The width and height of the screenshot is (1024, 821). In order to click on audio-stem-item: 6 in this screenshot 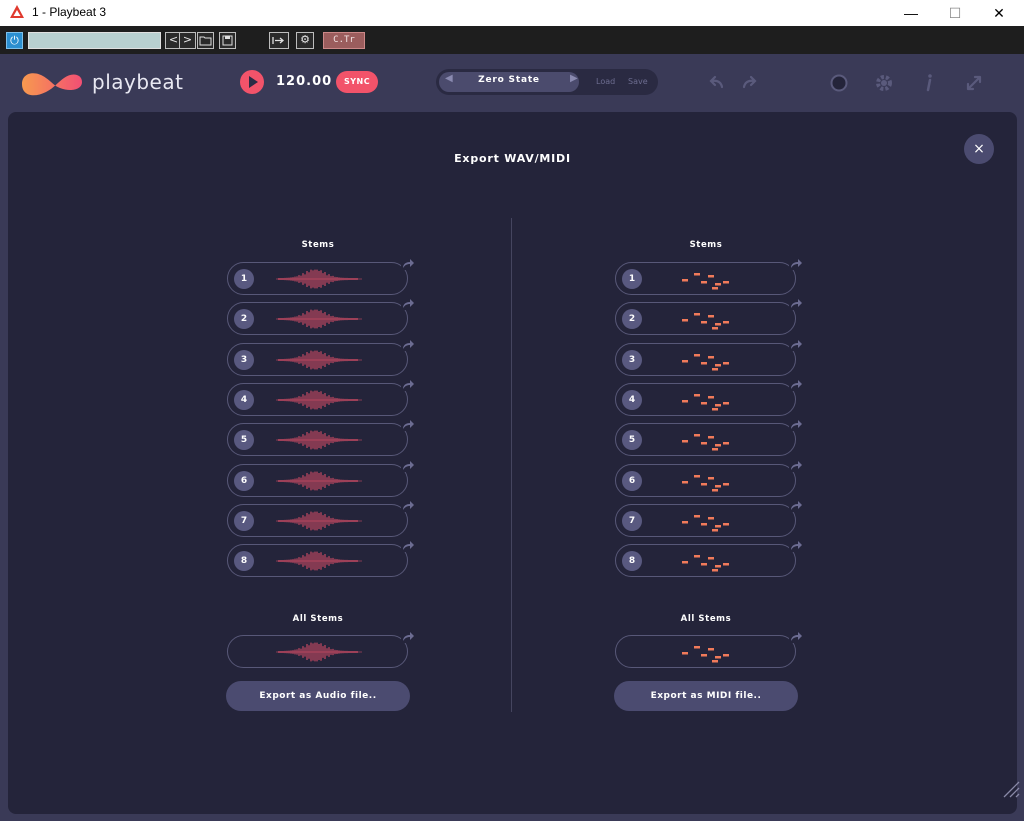, I will do `click(321, 478)`.